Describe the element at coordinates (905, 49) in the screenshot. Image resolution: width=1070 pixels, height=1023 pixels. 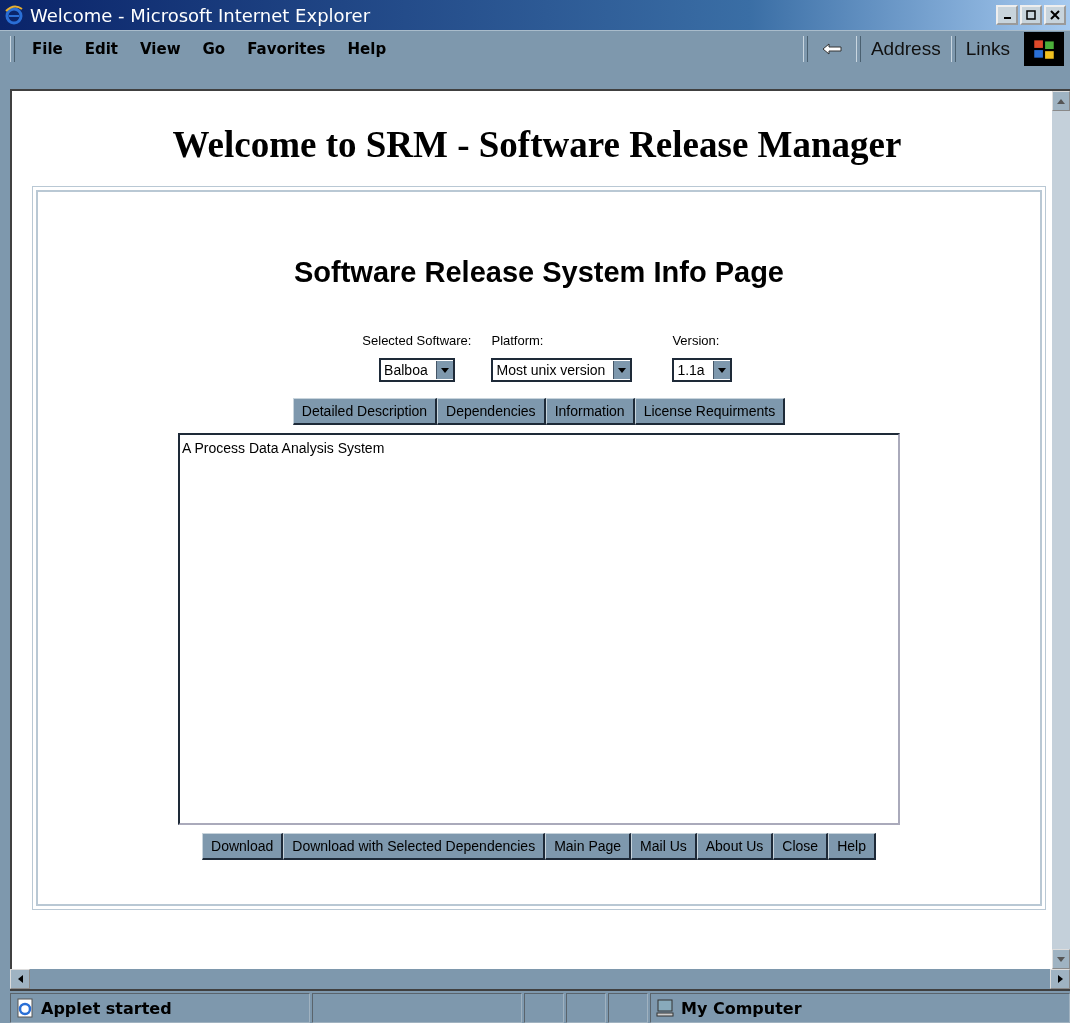
I see `address-label: Address` at that location.